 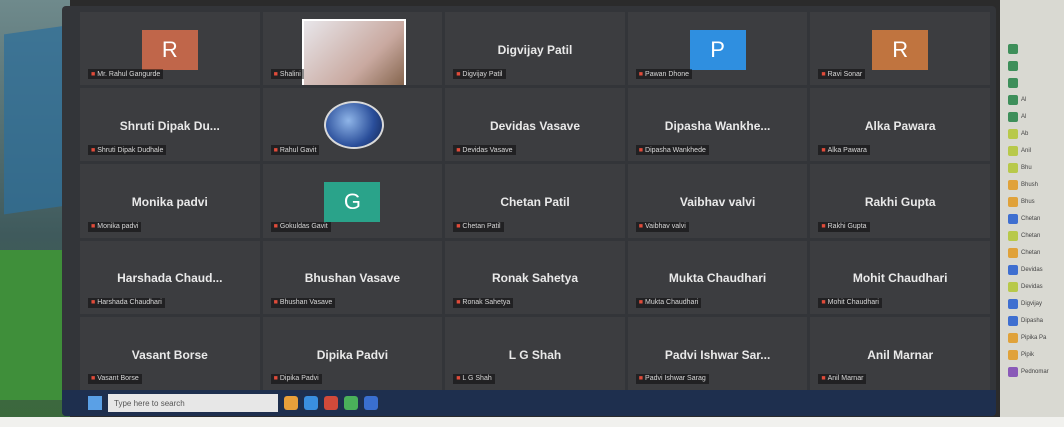 I want to click on meeting-app-icon, so click(x=371, y=403).